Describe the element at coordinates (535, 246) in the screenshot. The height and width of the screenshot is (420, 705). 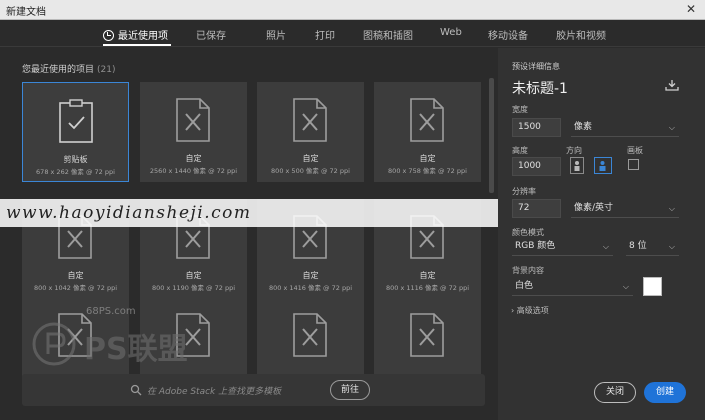
I see `color-mode-value: RGB 颜色` at that location.